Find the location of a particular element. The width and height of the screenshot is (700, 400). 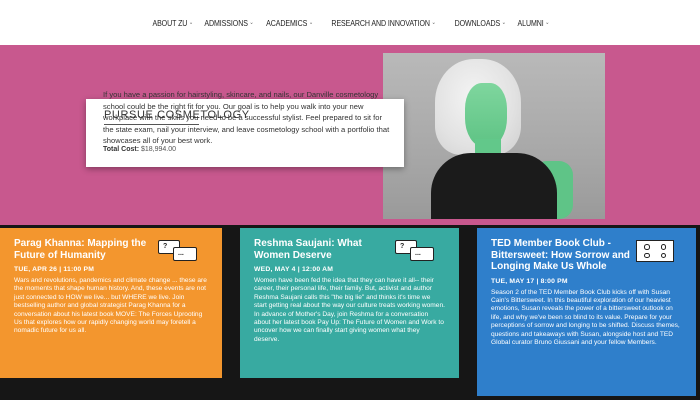

event-date: TUE, MAY 17 | 8:00 PM is located at coordinates (529, 281).